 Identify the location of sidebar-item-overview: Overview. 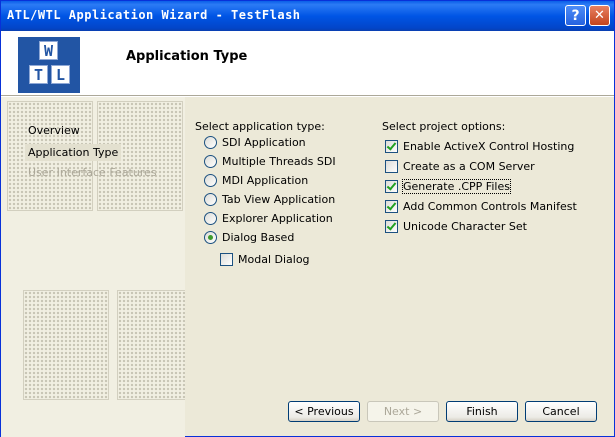
(54, 130).